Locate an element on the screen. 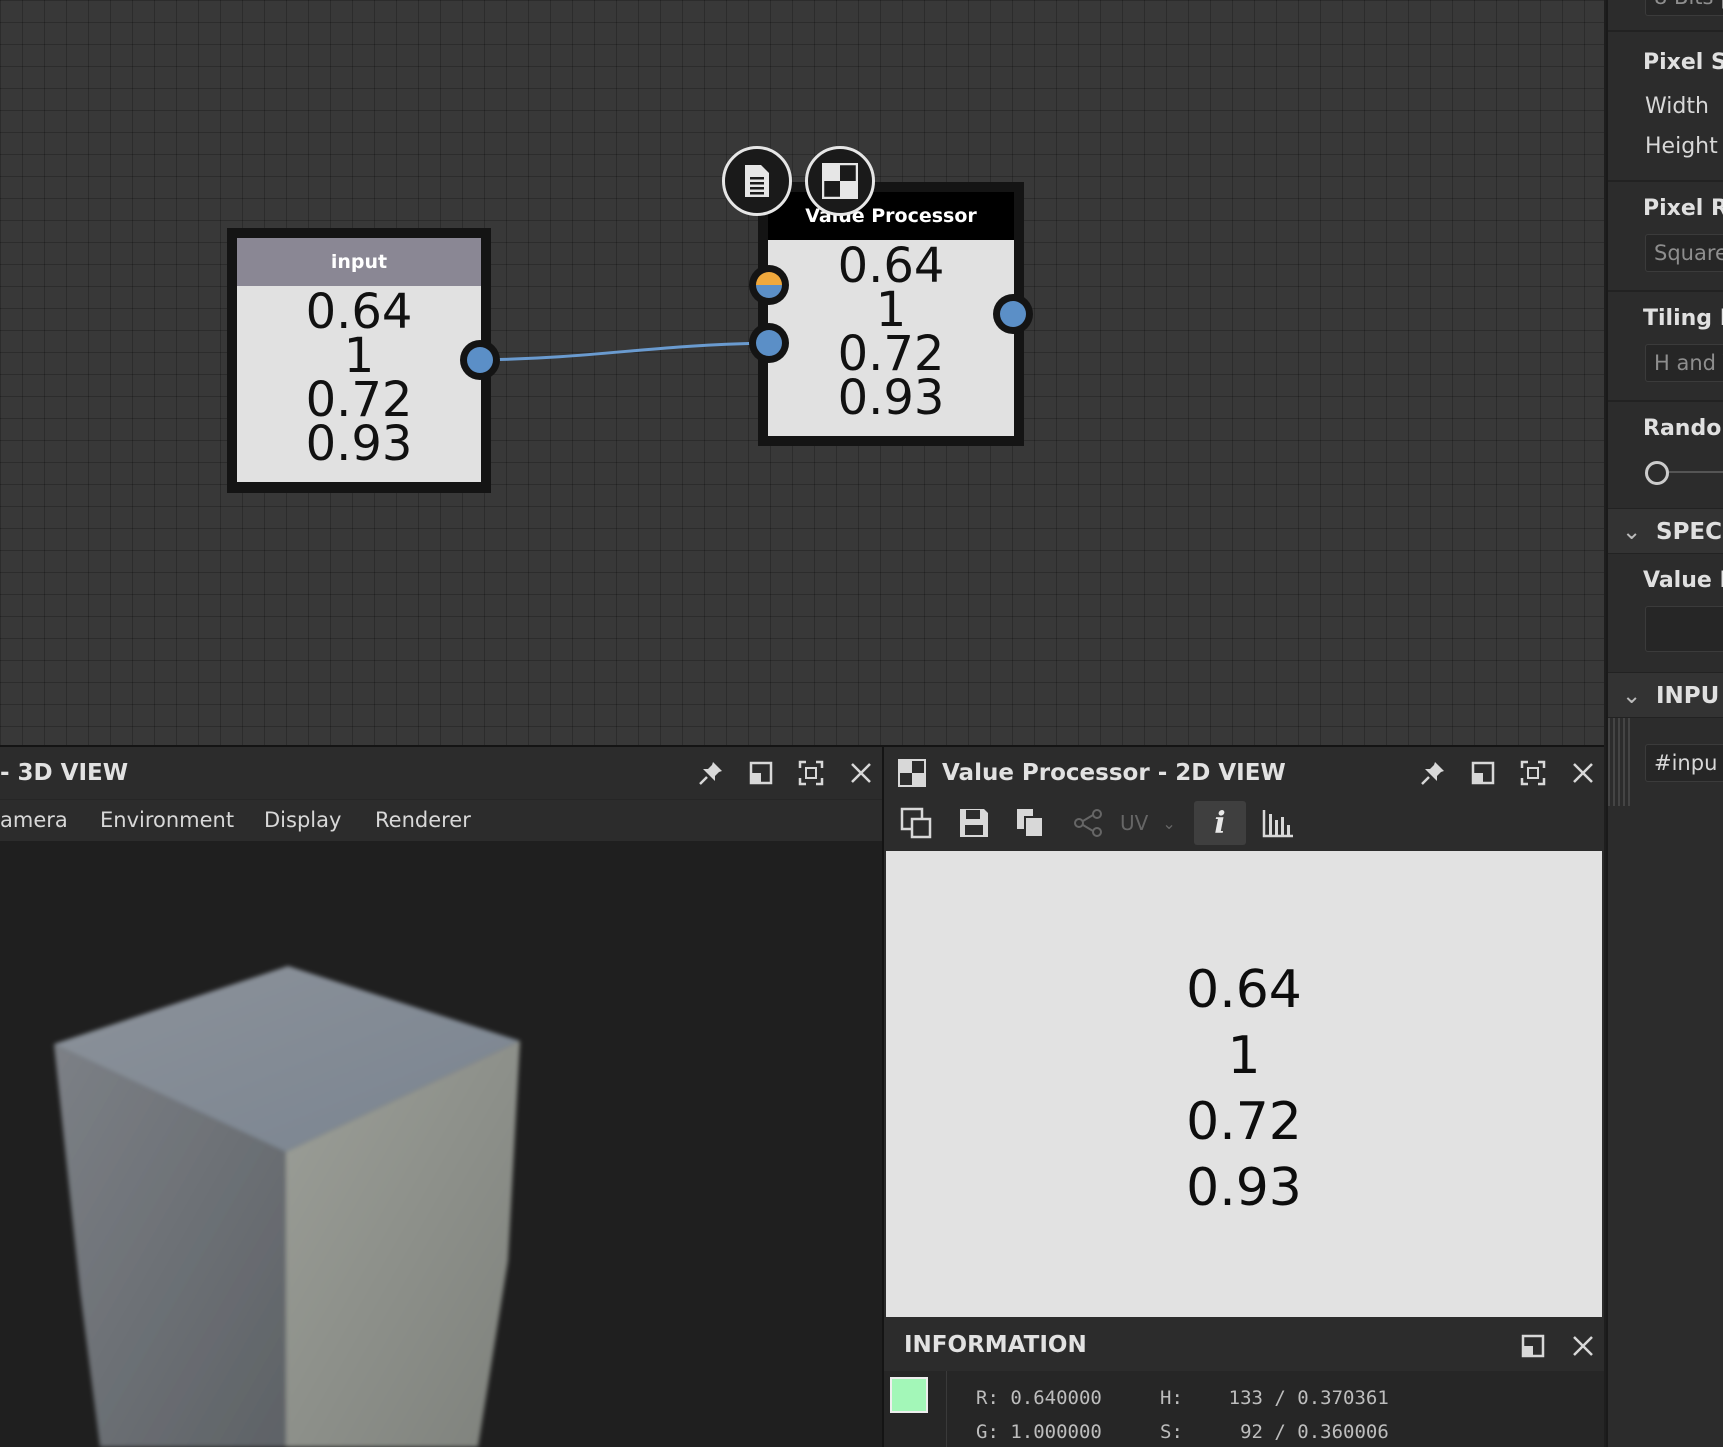 Image resolution: width=1723 pixels, height=1447 pixels. input-node-preview: 0.64 1 0.72 0.93 is located at coordinates (359, 384).